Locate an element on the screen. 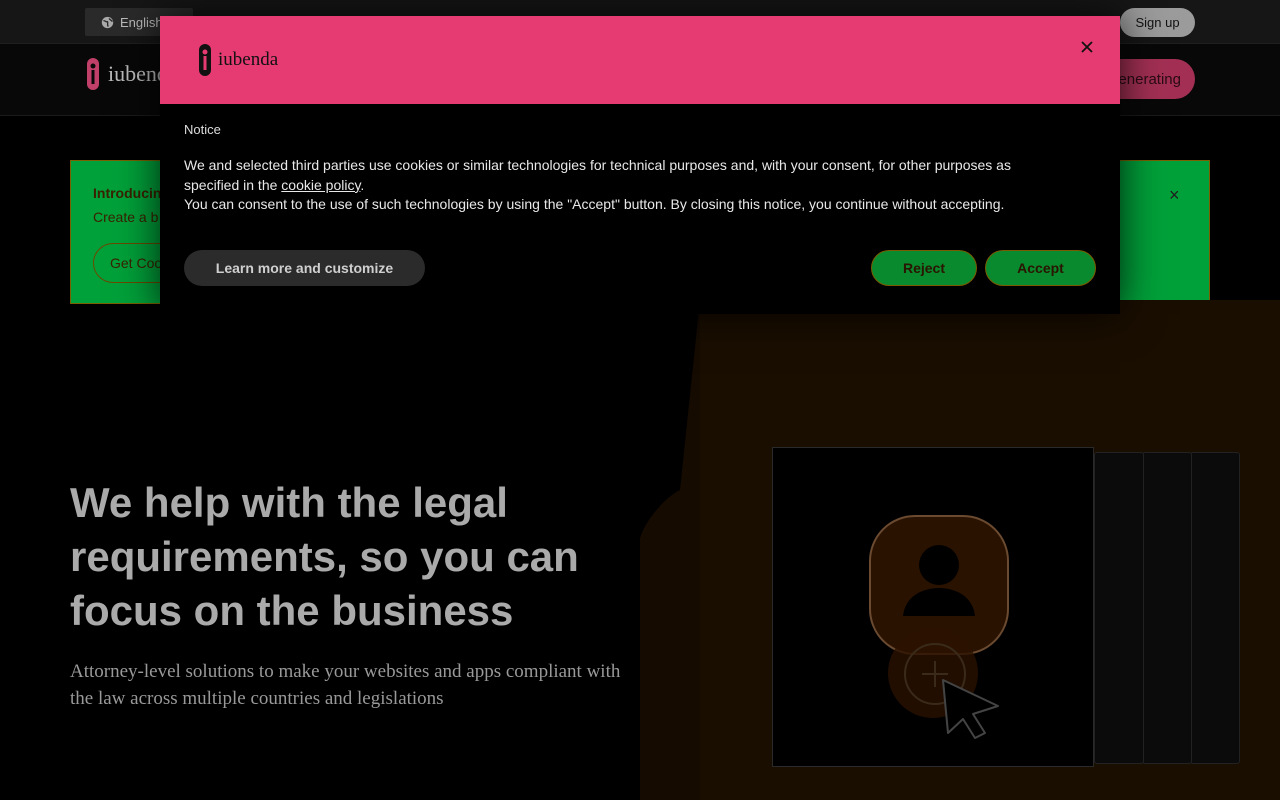  cookie-dialog-header: iubenda is located at coordinates (640, 60).